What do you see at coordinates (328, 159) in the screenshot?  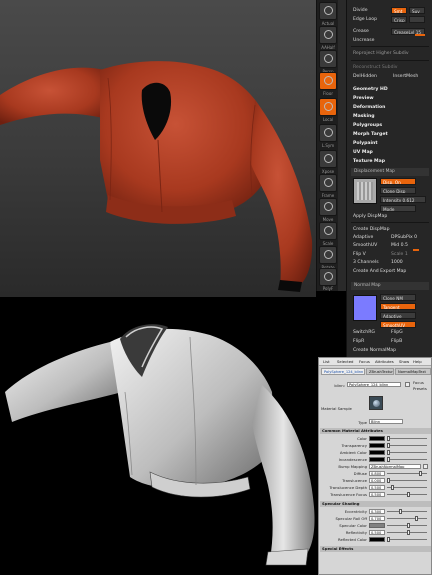 I see `xpose-button` at bounding box center [328, 159].